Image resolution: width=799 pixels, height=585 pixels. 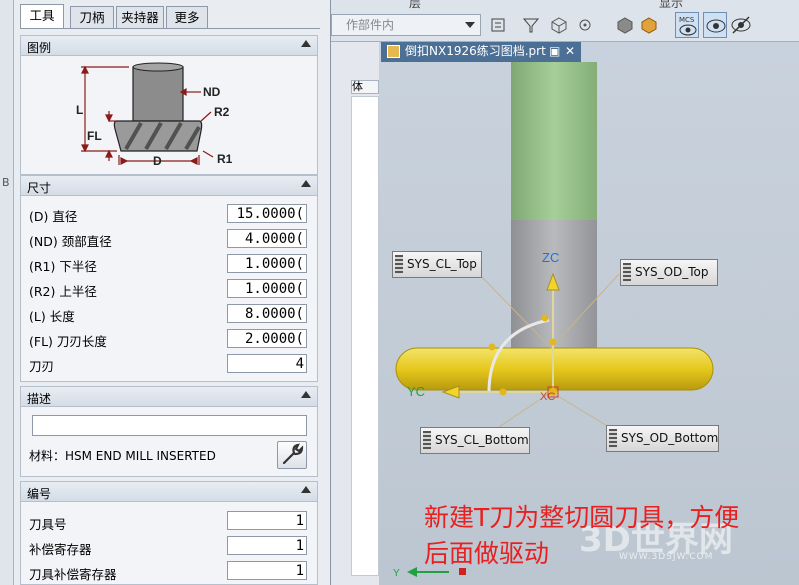 What do you see at coordinates (267, 263) in the screenshot?
I see `lower-radius-field: 1.0000(` at bounding box center [267, 263].